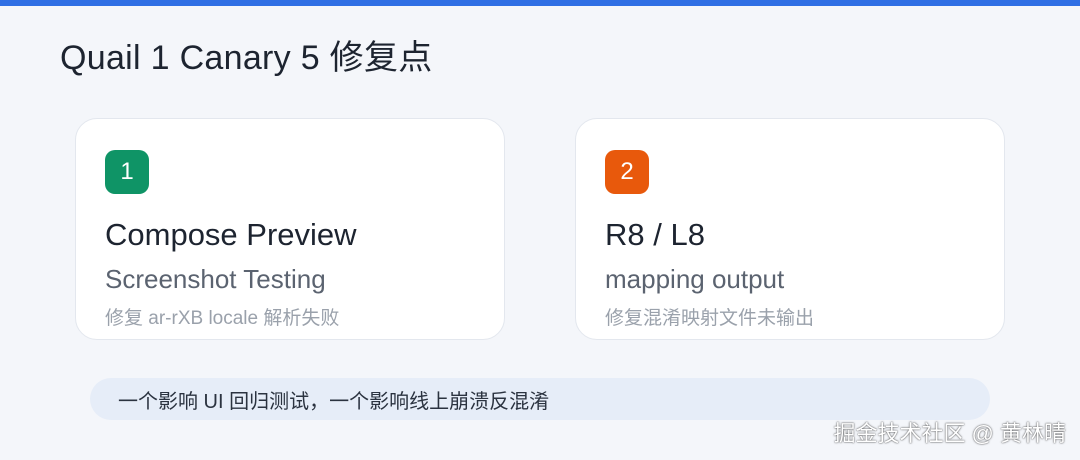  Describe the element at coordinates (695, 279) in the screenshot. I see `card-subtitle: mapping output` at that location.